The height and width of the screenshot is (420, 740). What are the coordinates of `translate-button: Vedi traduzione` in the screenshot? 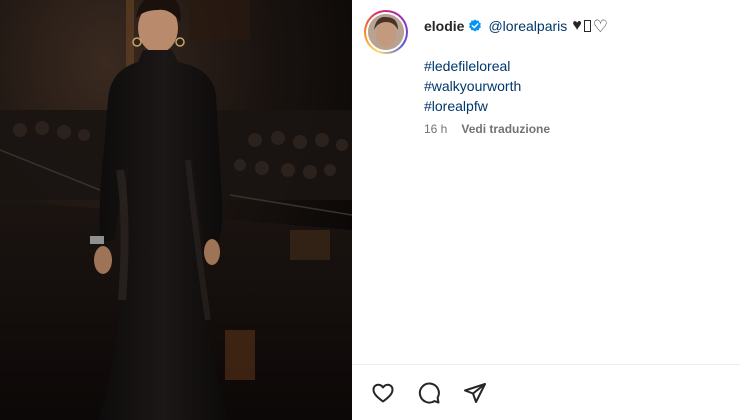 It's located at (505, 129).